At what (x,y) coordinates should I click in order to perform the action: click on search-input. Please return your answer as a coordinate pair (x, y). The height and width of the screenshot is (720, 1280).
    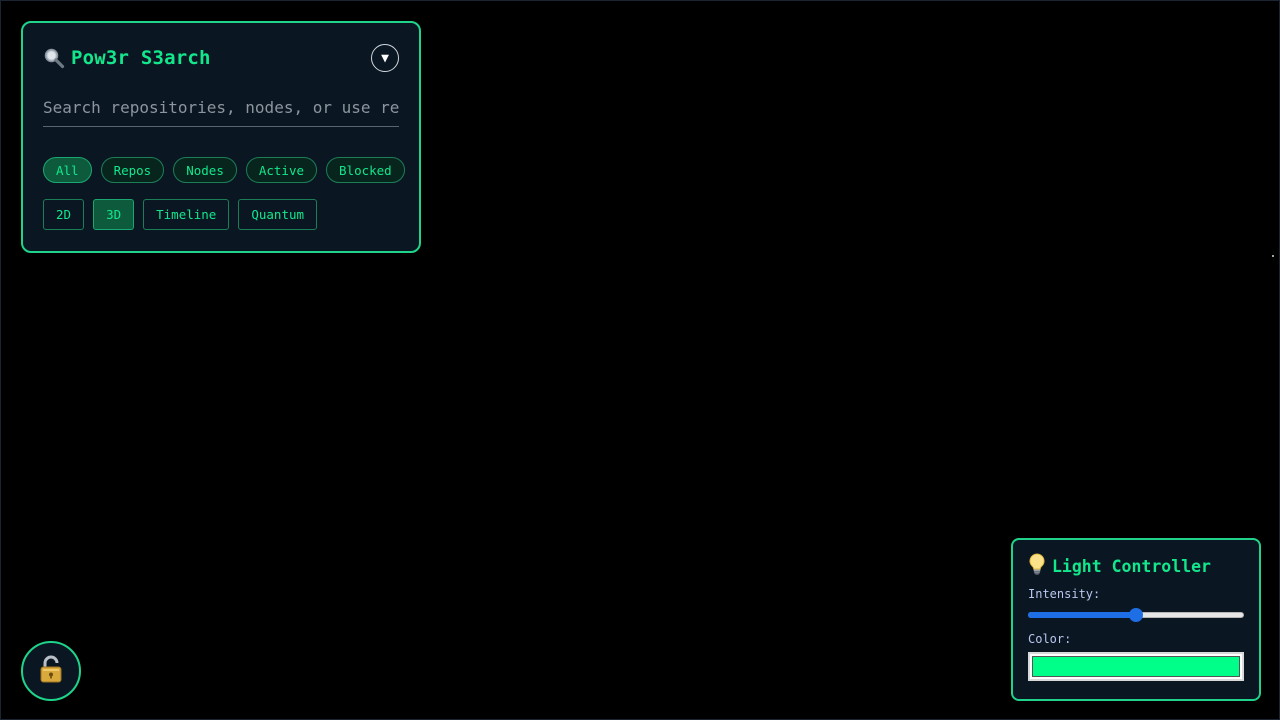
    Looking at the image, I should click on (221, 110).